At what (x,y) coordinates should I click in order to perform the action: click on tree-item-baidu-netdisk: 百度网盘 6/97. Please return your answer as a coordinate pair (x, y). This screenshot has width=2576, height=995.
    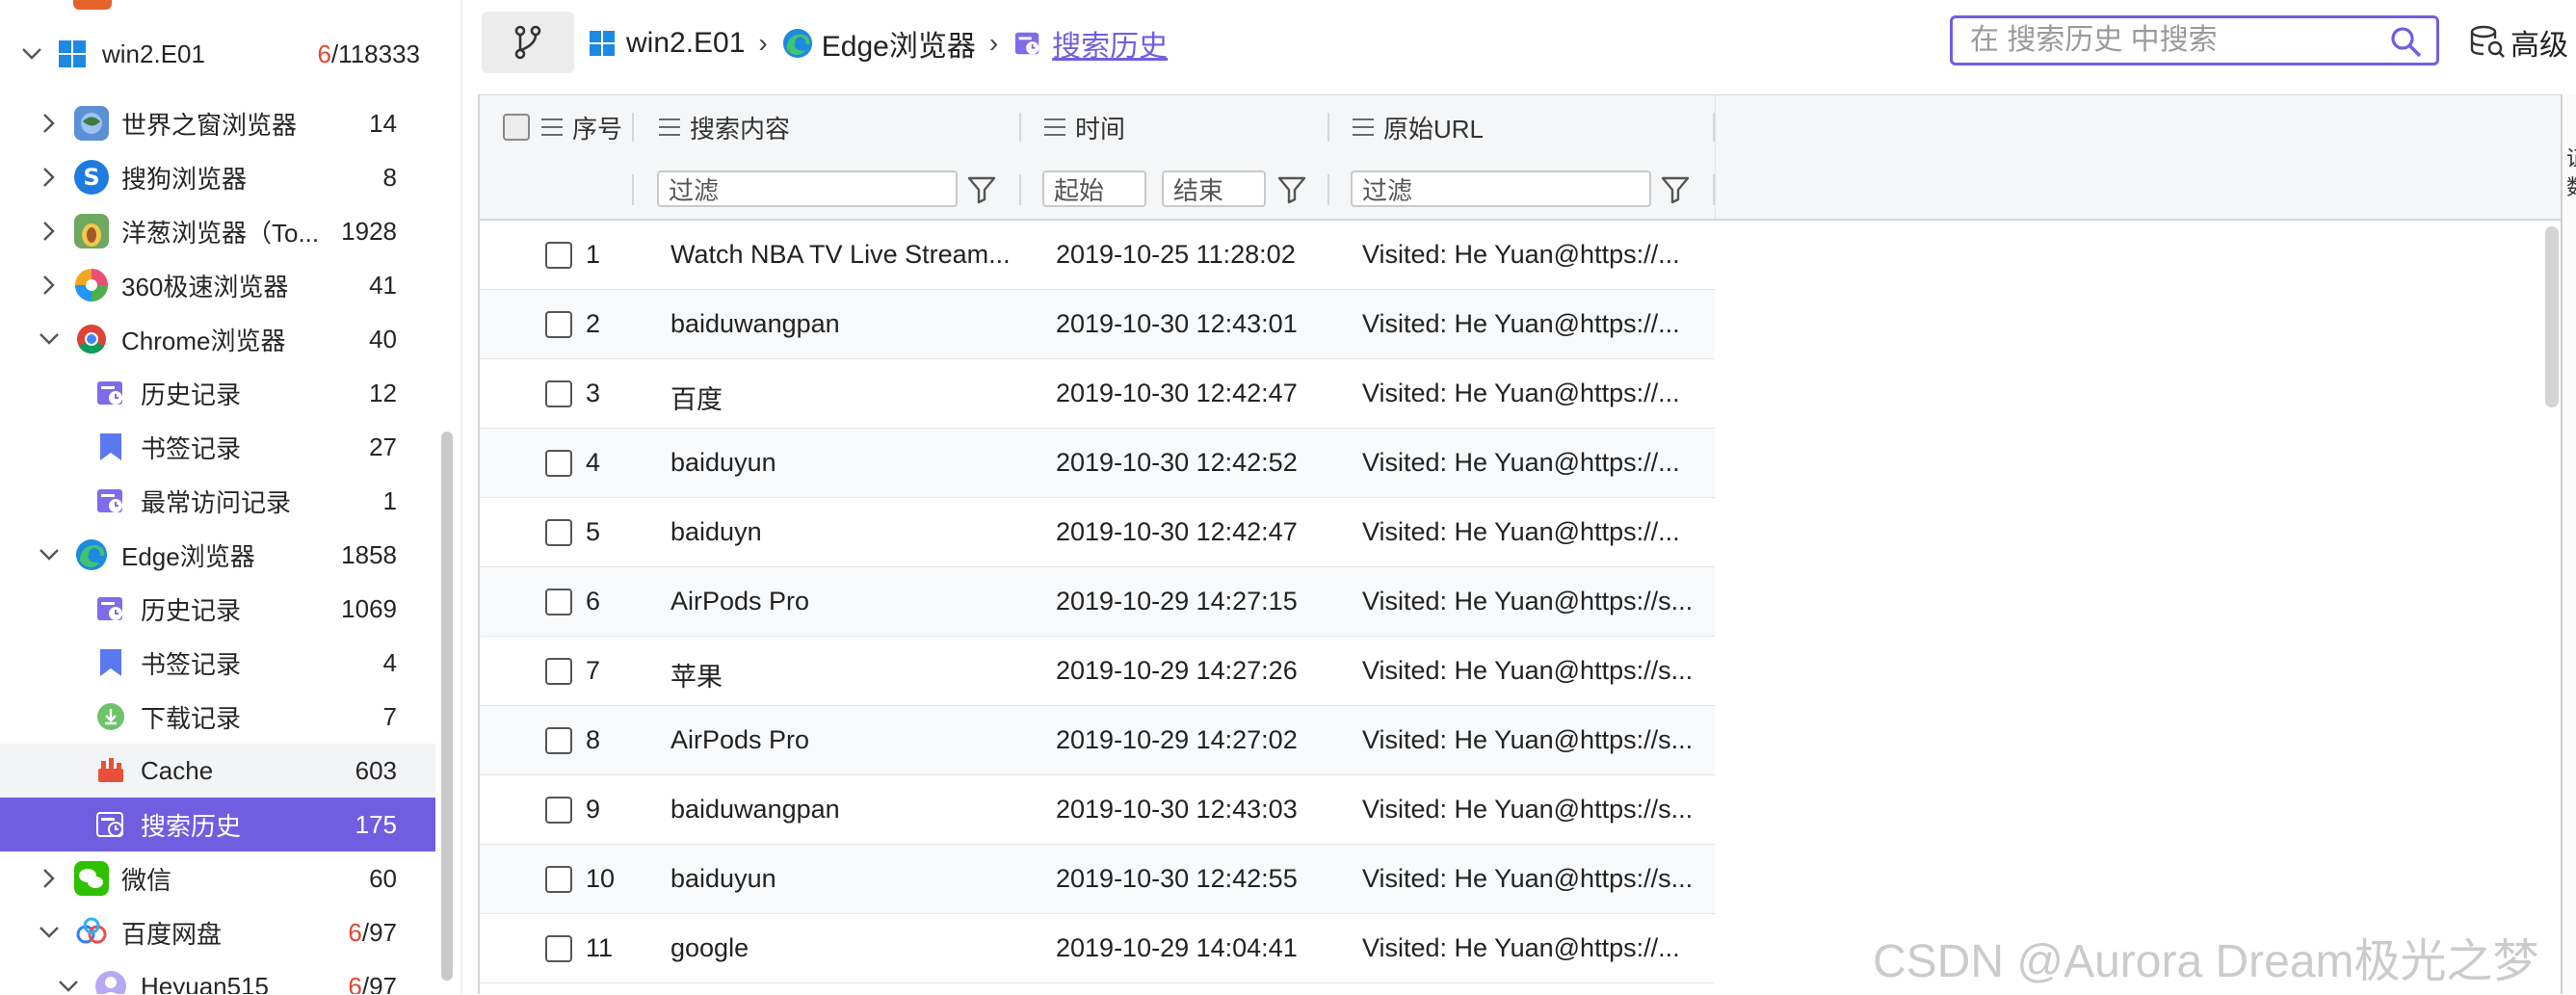
    Looking at the image, I should click on (218, 932).